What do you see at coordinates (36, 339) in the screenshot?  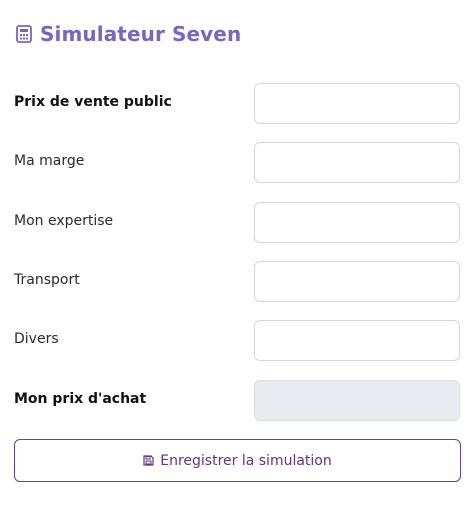 I see `field-label: Divers` at bounding box center [36, 339].